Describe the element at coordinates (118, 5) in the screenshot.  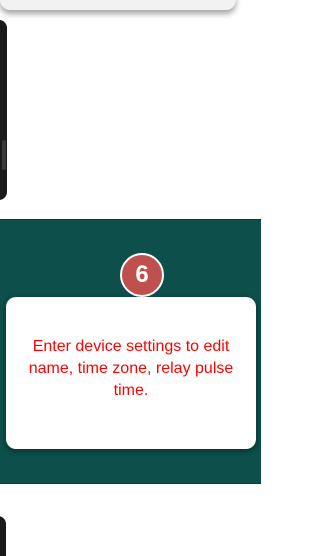
I see `top-card-edge` at that location.